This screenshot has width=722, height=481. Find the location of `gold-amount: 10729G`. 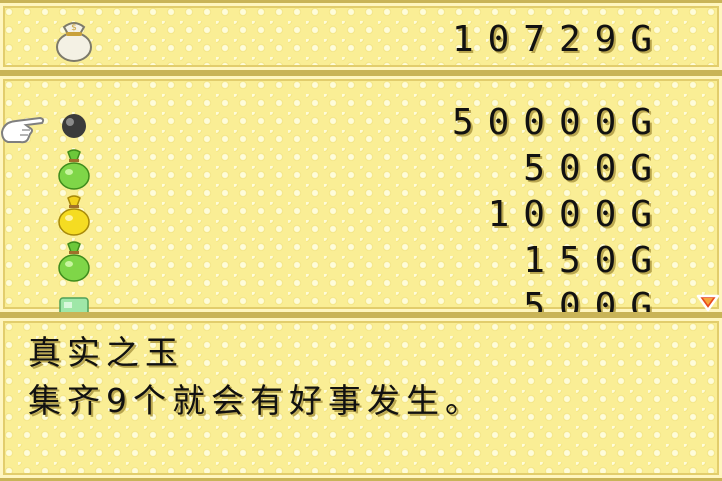

gold-amount: 10729G is located at coordinates (558, 39).